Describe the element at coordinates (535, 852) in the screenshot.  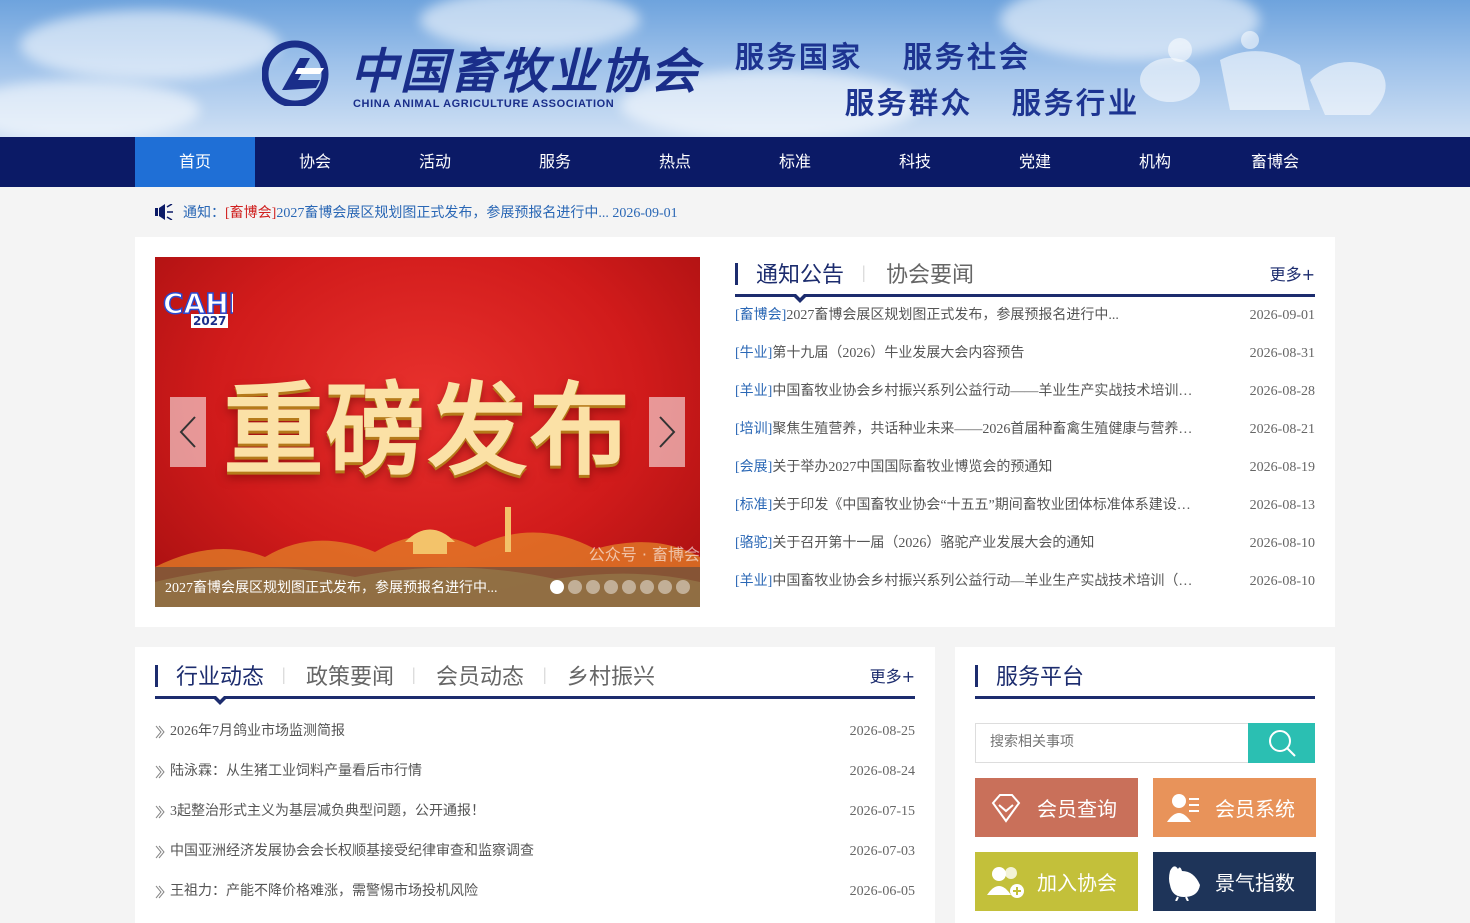
I see `industry-news-item: 中国亚洲经济发展协会会长权顺基接受纪律审查和监察调查 2026-07-03` at that location.